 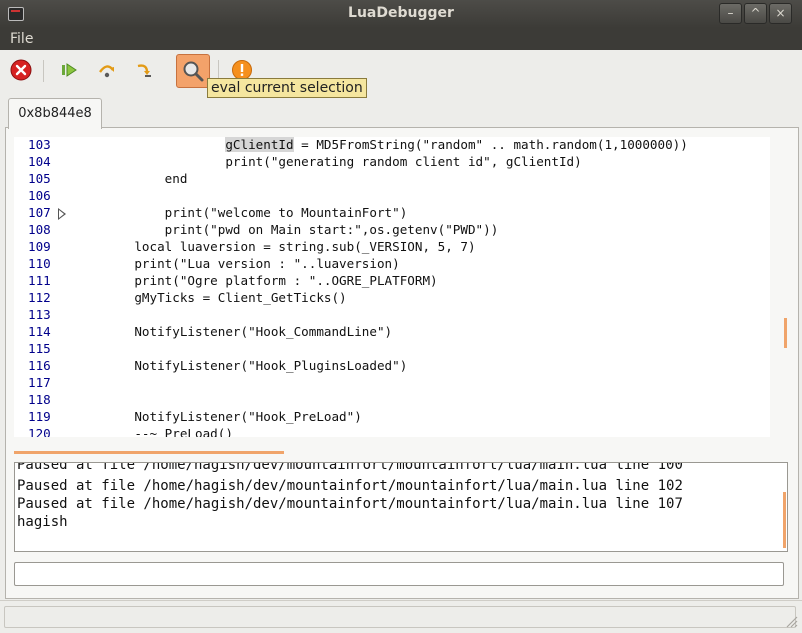 What do you see at coordinates (149, 452) in the screenshot?
I see `editor-horizontal-scrollbar` at bounding box center [149, 452].